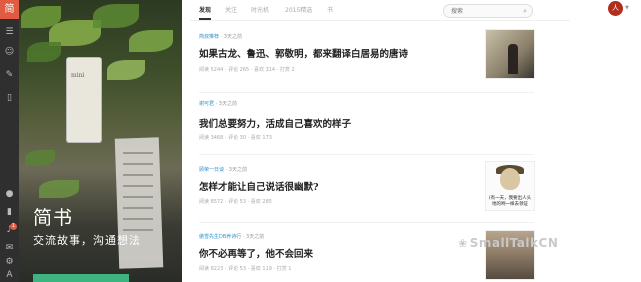 The height and width of the screenshot is (282, 641). Describe the element at coordinates (209, 37) in the screenshot. I see `article-author: 简叔推荐` at that location.